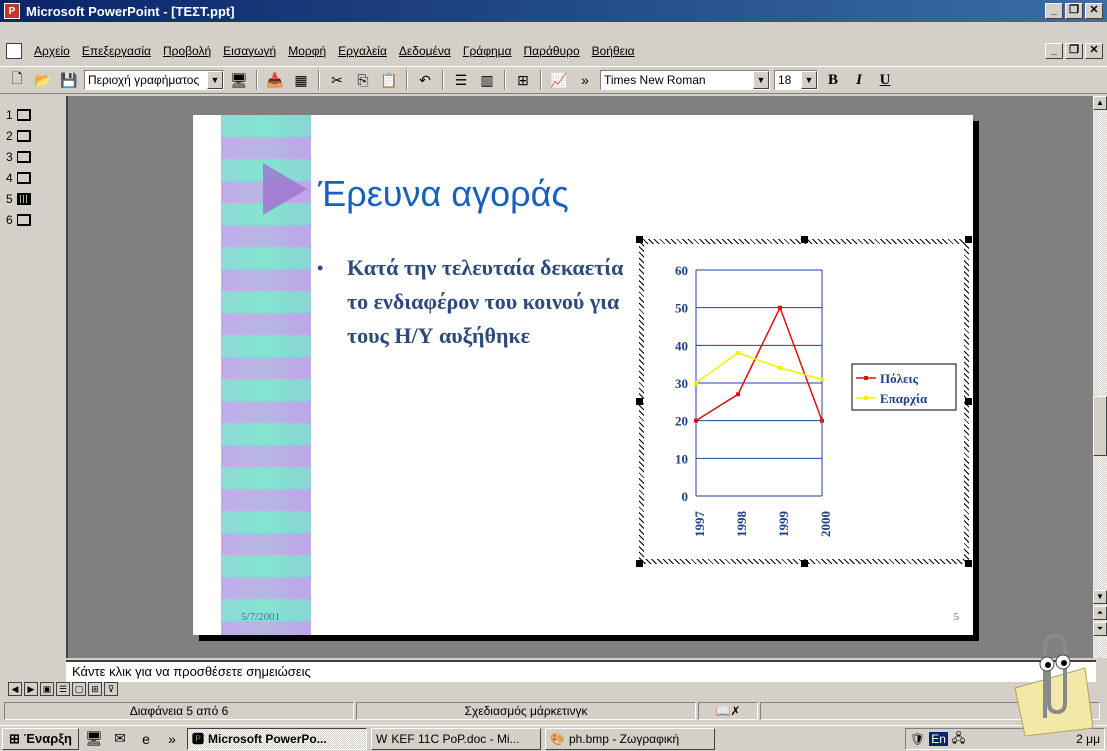 Image resolution: width=1107 pixels, height=751 pixels. I want to click on y-tick-label: 10, so click(681, 458).